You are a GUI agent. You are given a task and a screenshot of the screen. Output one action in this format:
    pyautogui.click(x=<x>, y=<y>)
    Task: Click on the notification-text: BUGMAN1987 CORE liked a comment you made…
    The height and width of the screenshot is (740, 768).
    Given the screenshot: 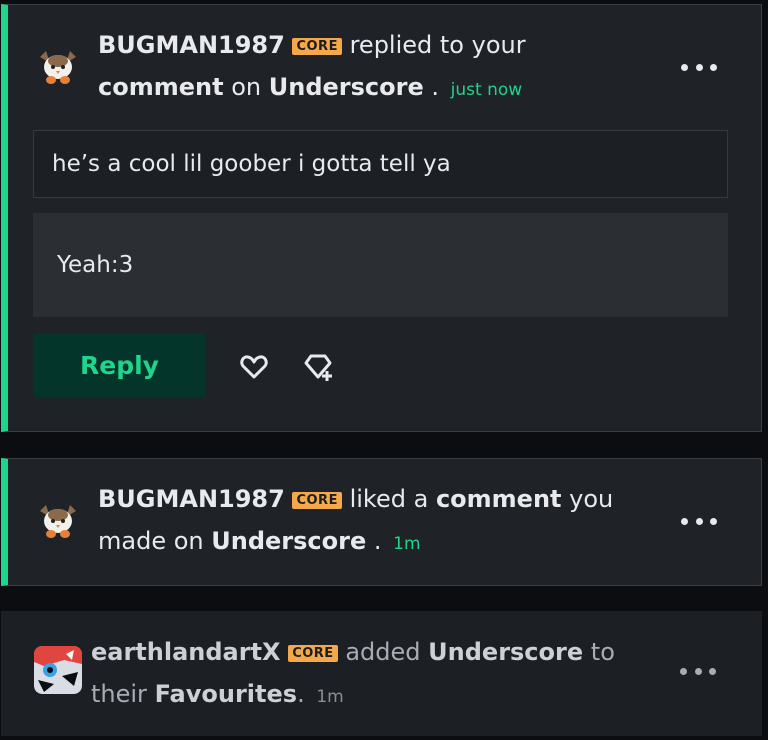 What is the action you would take?
    pyautogui.click(x=374, y=521)
    